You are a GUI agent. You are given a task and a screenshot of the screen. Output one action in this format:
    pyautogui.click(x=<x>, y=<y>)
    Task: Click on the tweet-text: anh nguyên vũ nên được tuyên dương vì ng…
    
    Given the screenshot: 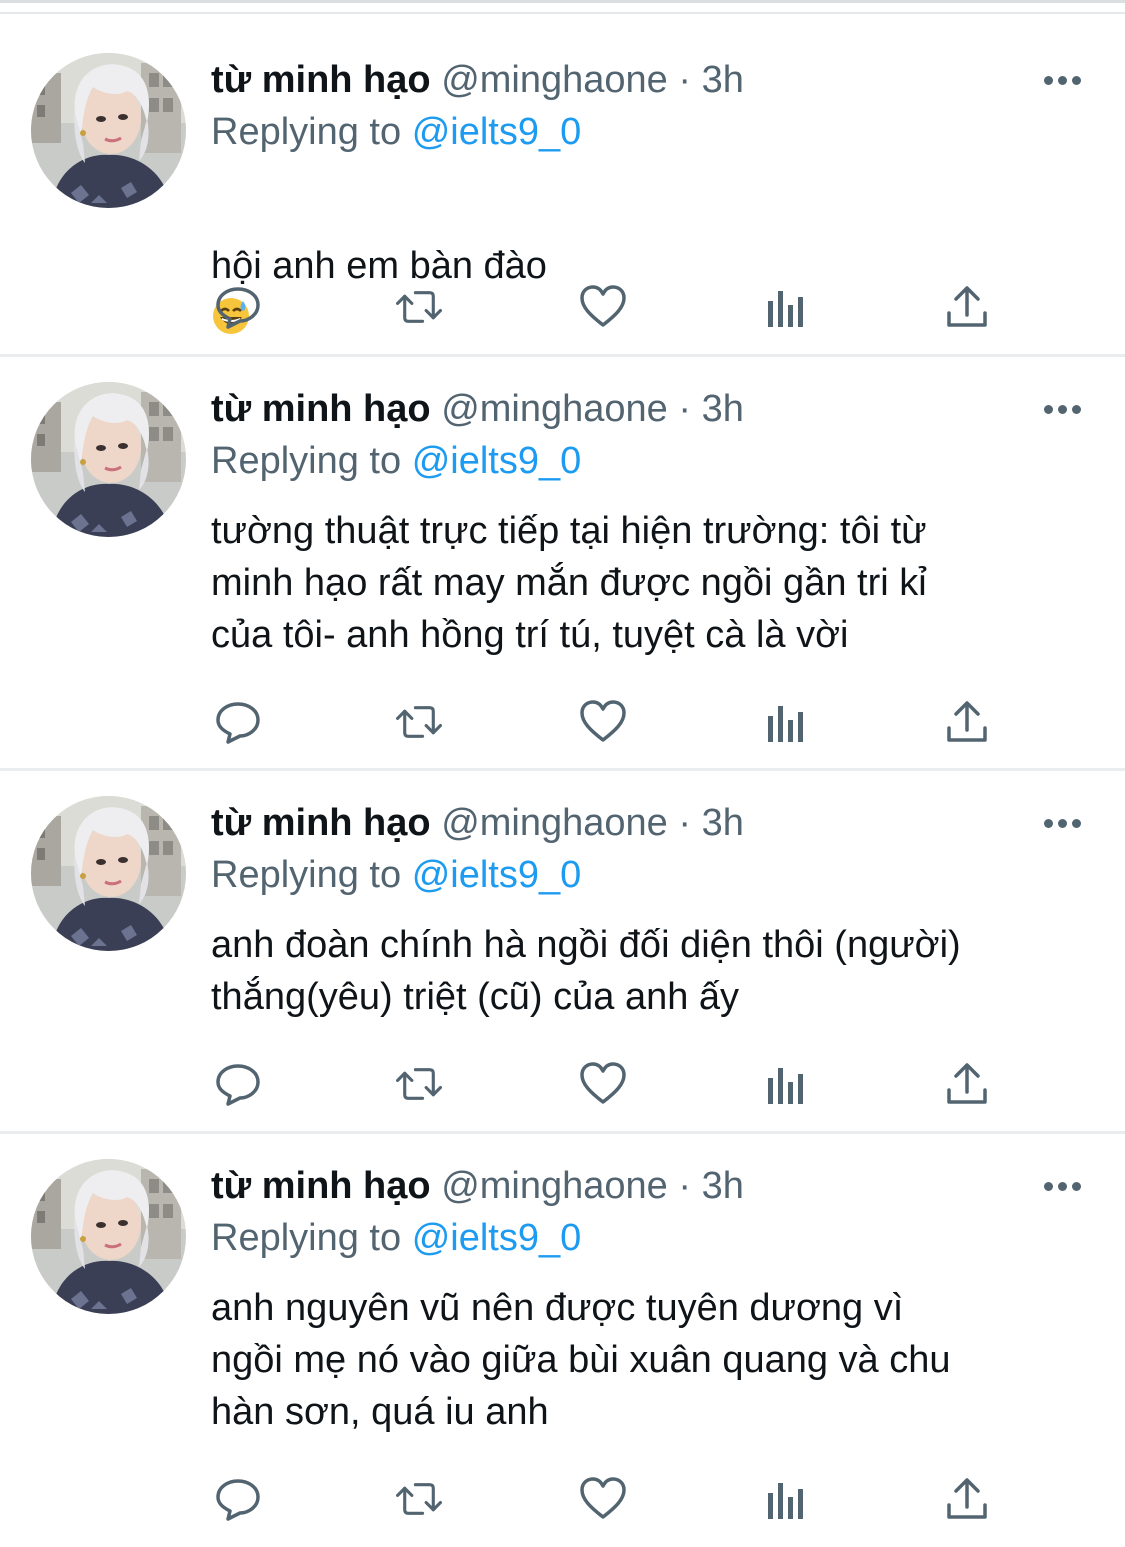 What is the action you would take?
    pyautogui.click(x=581, y=1360)
    